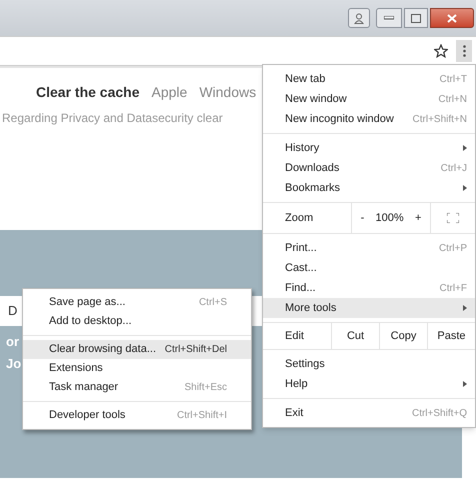 The width and height of the screenshot is (476, 479). I want to click on person-icon, so click(359, 18).